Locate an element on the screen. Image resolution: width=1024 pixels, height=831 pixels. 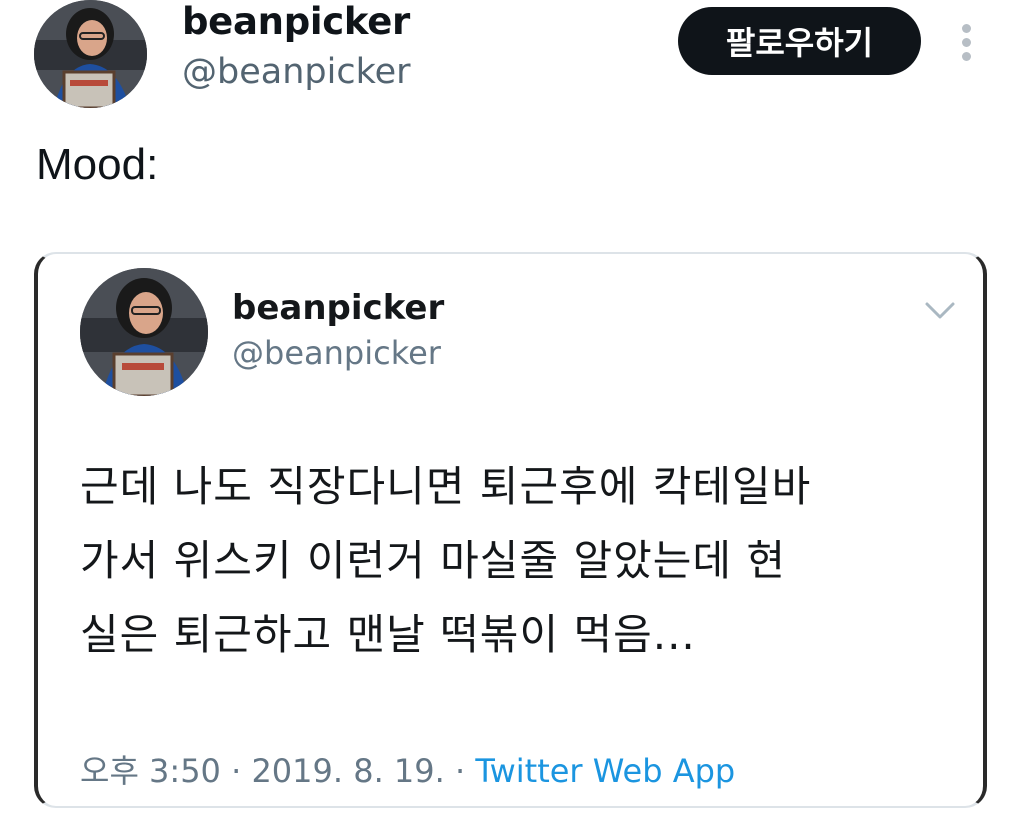
chevron-down-icon is located at coordinates (940, 311).